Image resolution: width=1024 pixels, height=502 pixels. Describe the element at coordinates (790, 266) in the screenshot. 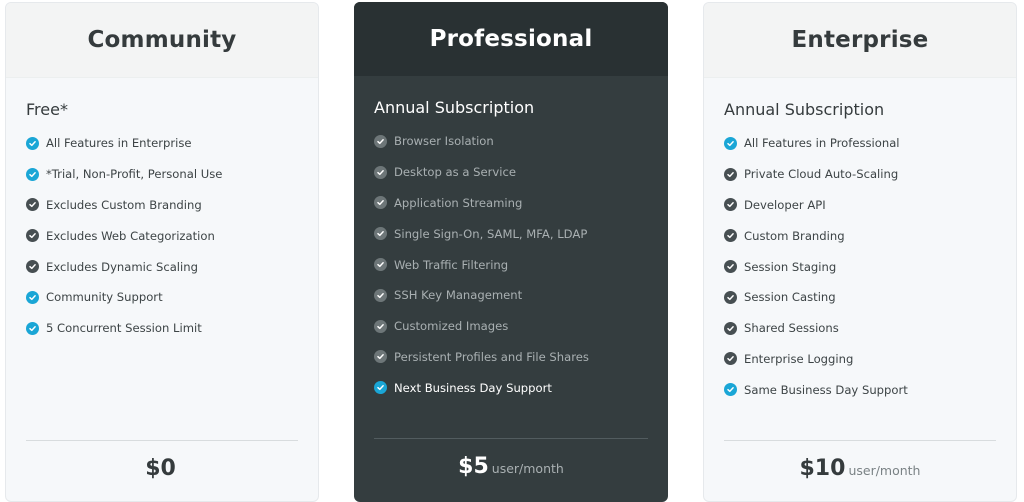

I see `feature-label: Session Staging` at that location.